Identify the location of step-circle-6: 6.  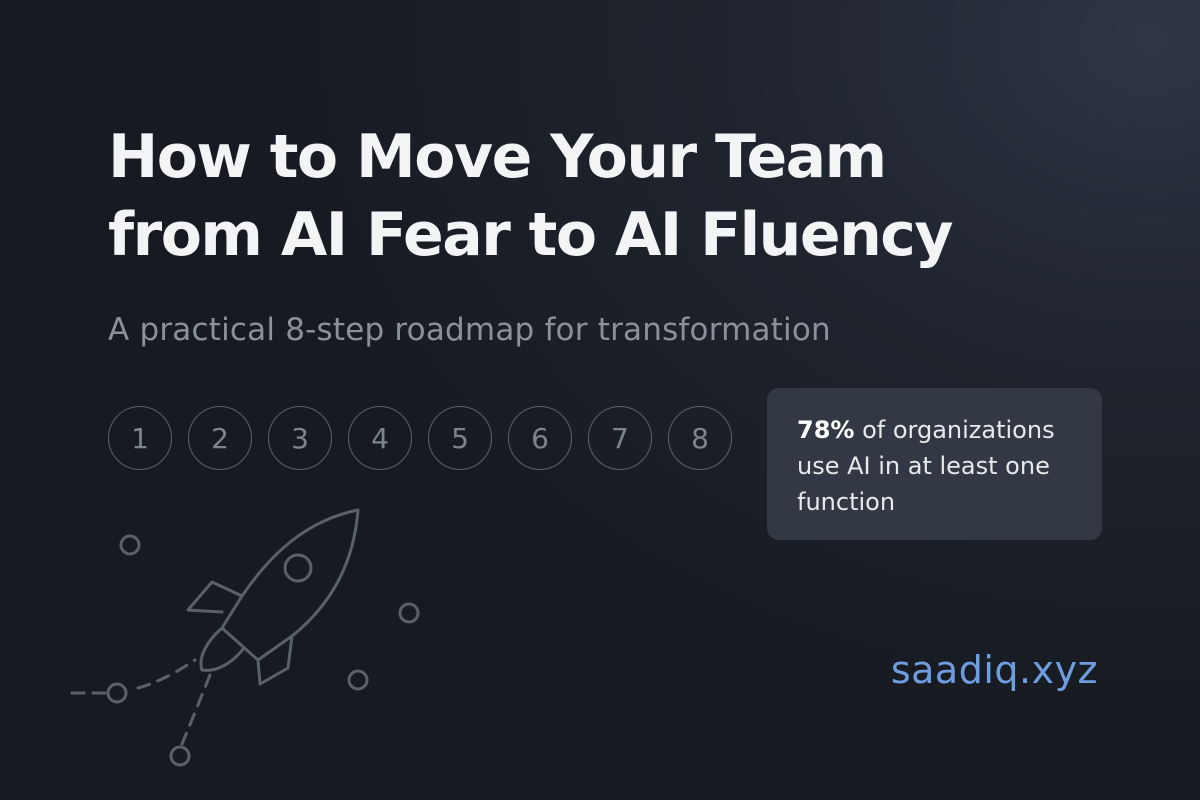
(540, 438).